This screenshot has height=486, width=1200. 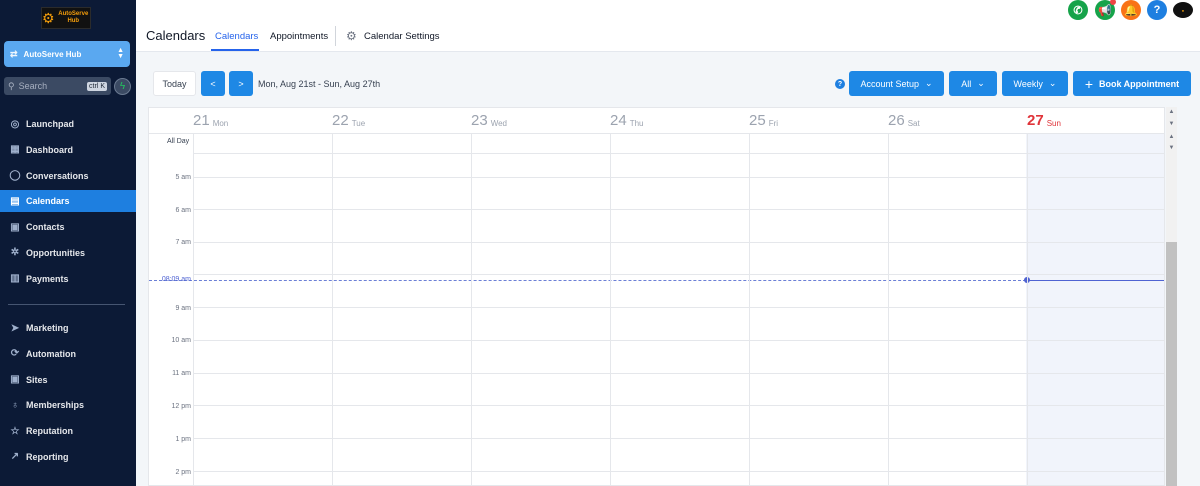 What do you see at coordinates (773, 123) in the screenshot?
I see `day-name: Fri` at bounding box center [773, 123].